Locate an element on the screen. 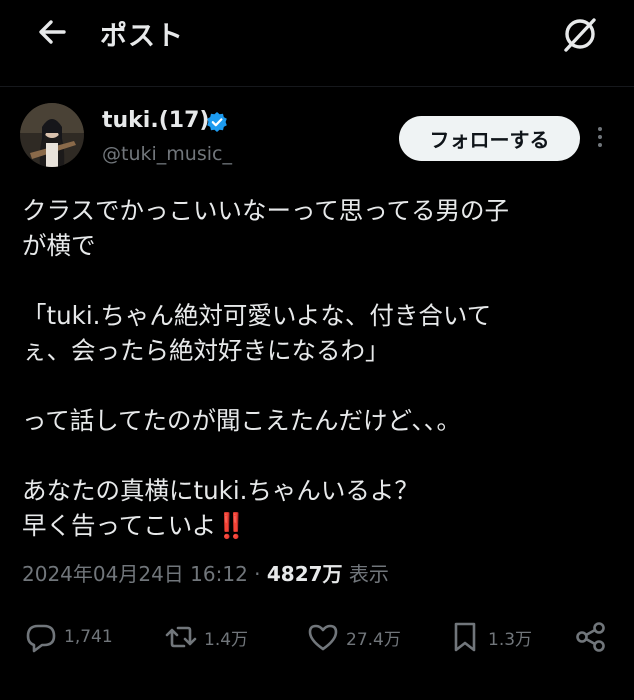 The image size is (634, 700). repost-button: 1.4万 is located at coordinates (206, 637).